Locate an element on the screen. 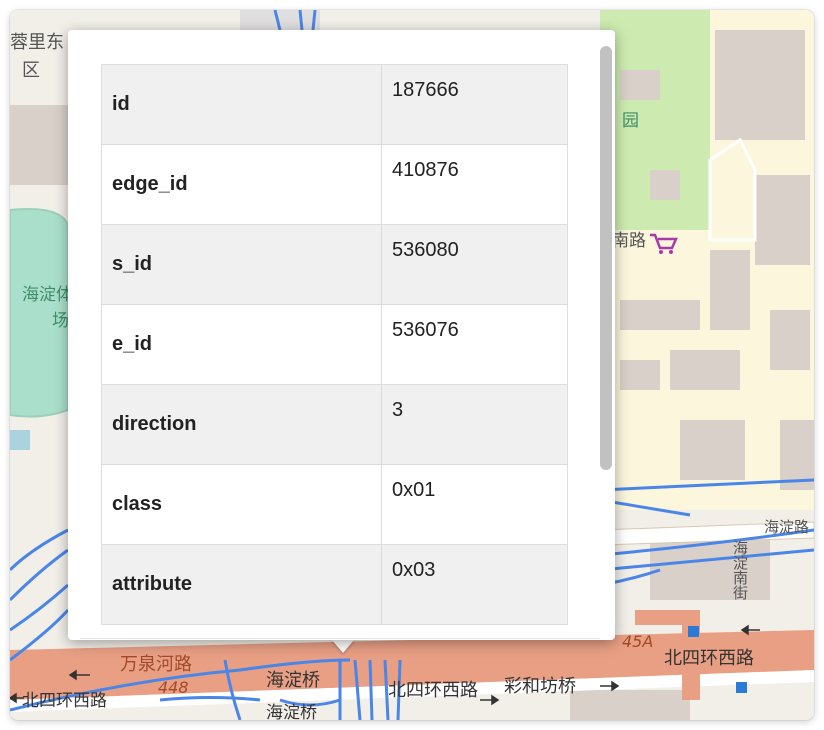 Image resolution: width=824 pixels, height=730 pixels. attribute-key: direction is located at coordinates (241, 424).